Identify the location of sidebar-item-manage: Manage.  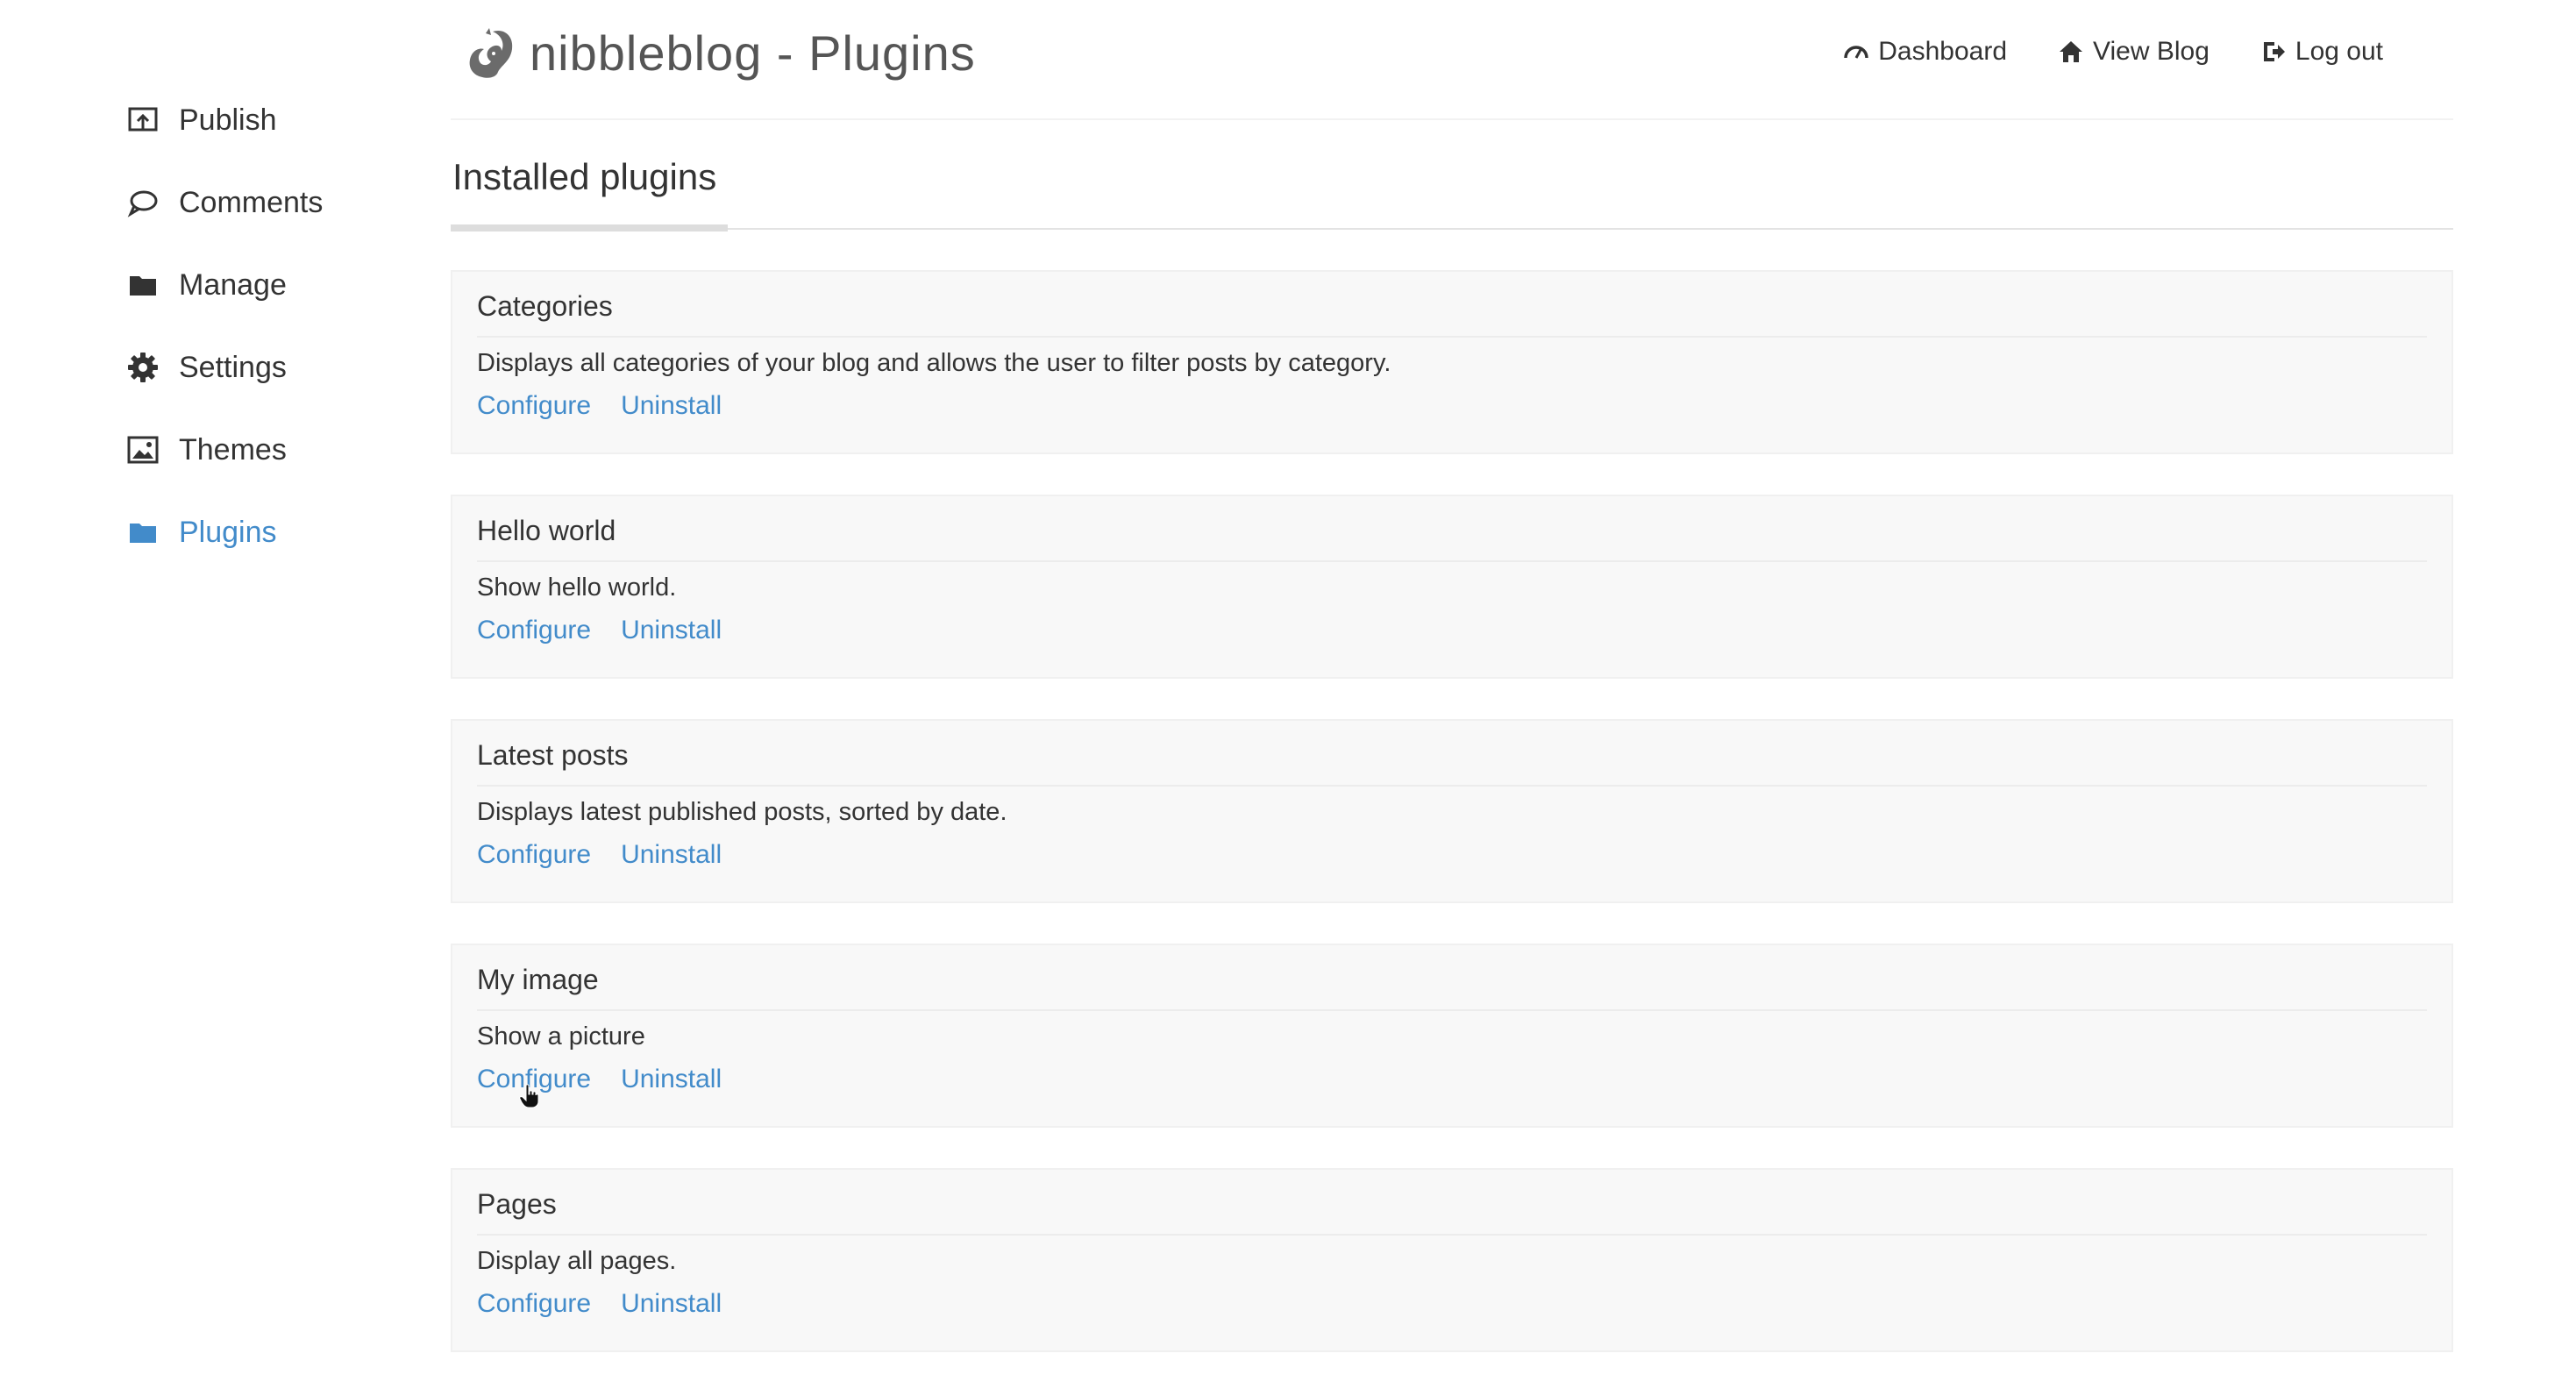
(271, 285).